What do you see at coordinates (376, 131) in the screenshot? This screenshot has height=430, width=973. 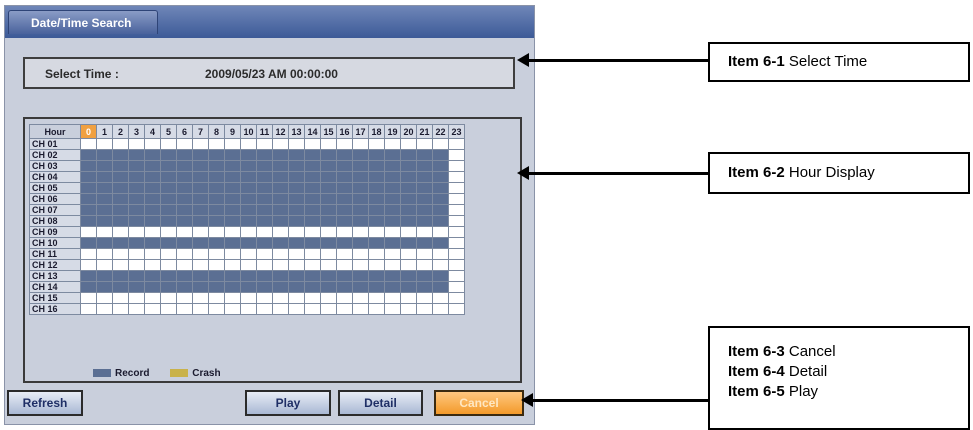 I see `hour-cell-18: 18` at bounding box center [376, 131].